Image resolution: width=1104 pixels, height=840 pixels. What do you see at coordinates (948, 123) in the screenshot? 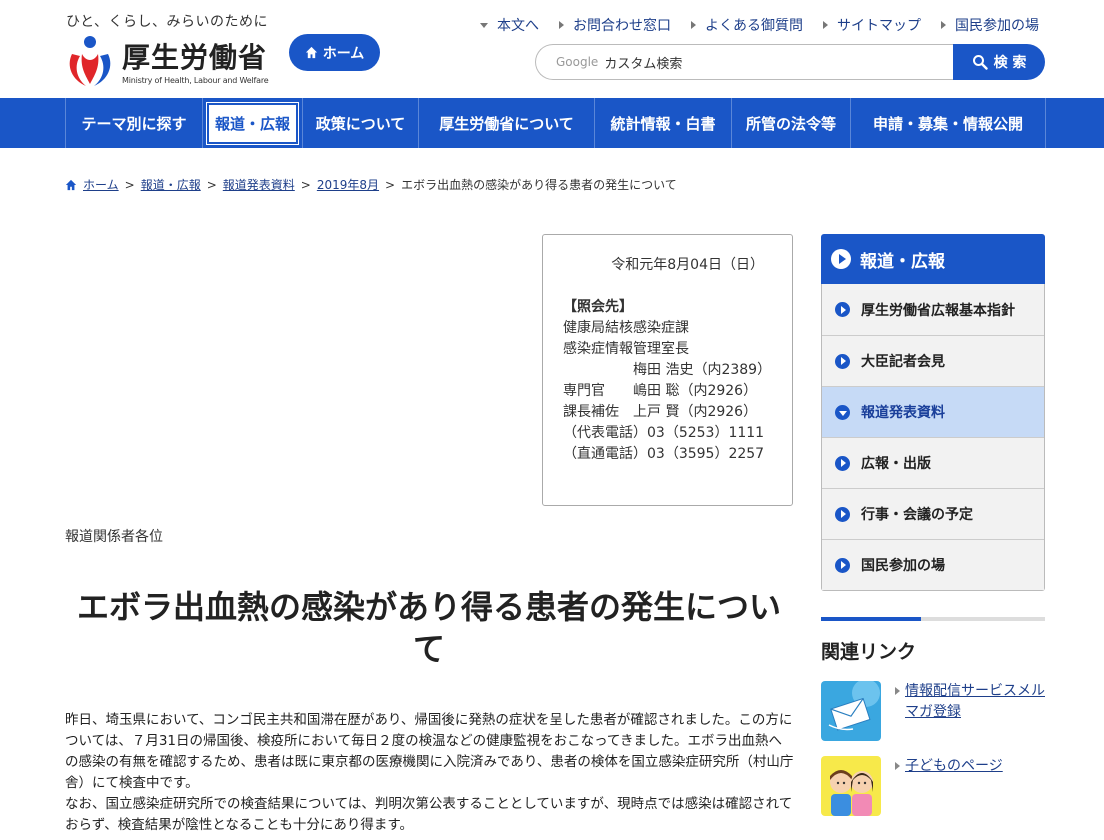
I see `gnav-item-applications: 申請・募集・情報公開` at bounding box center [948, 123].